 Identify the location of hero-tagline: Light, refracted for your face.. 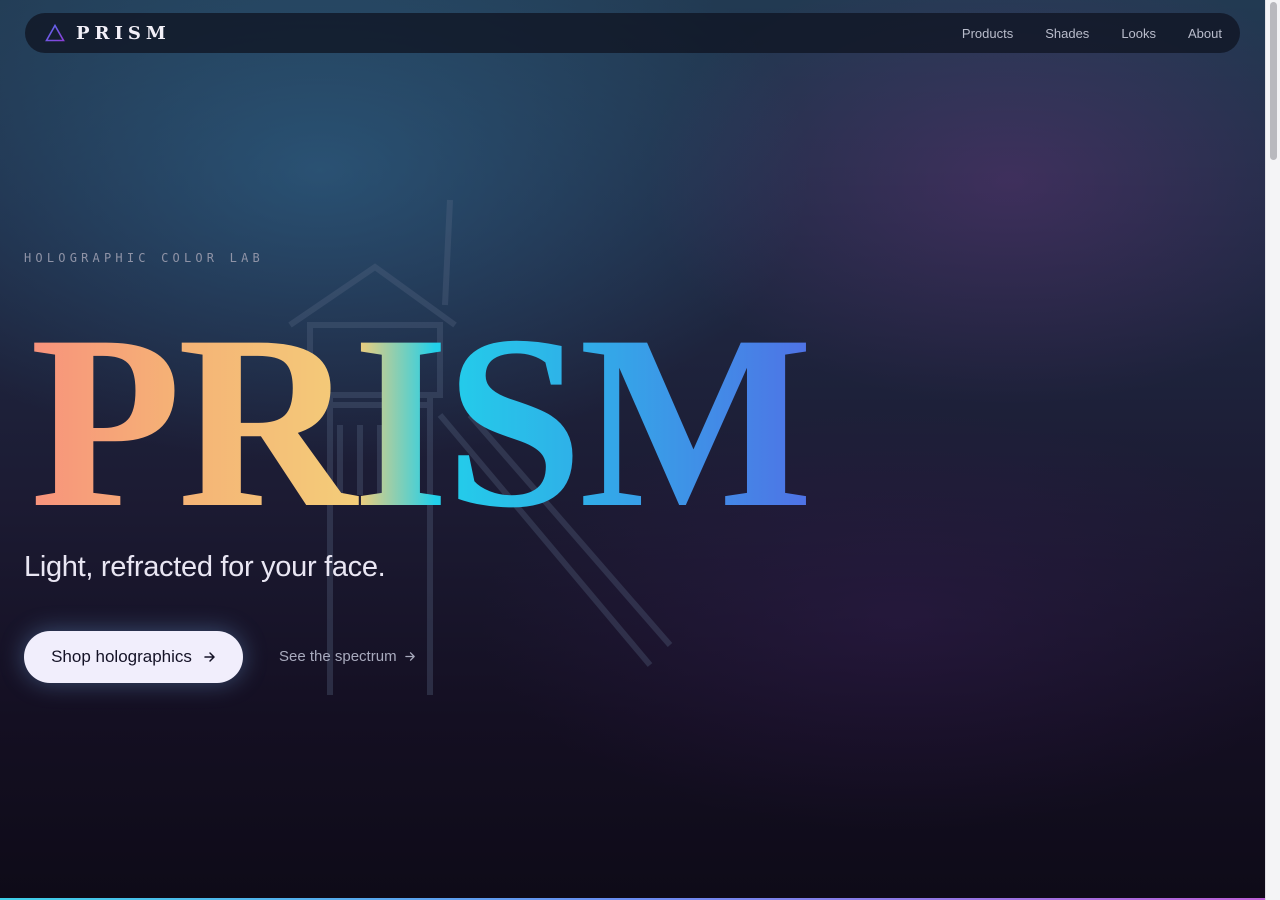
(205, 567).